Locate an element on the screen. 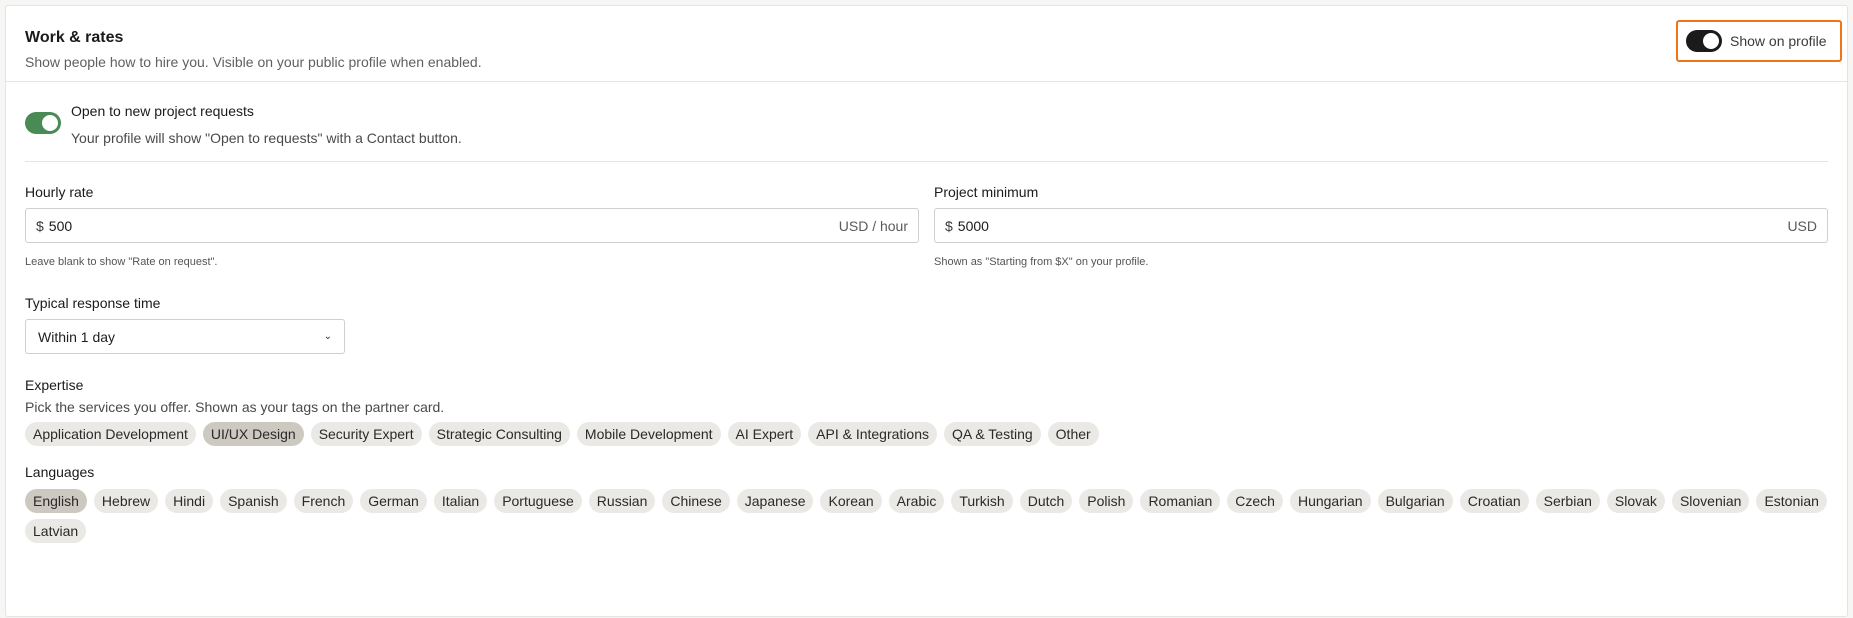 The height and width of the screenshot is (618, 1853). language-chip: Croatian is located at coordinates (1494, 501).